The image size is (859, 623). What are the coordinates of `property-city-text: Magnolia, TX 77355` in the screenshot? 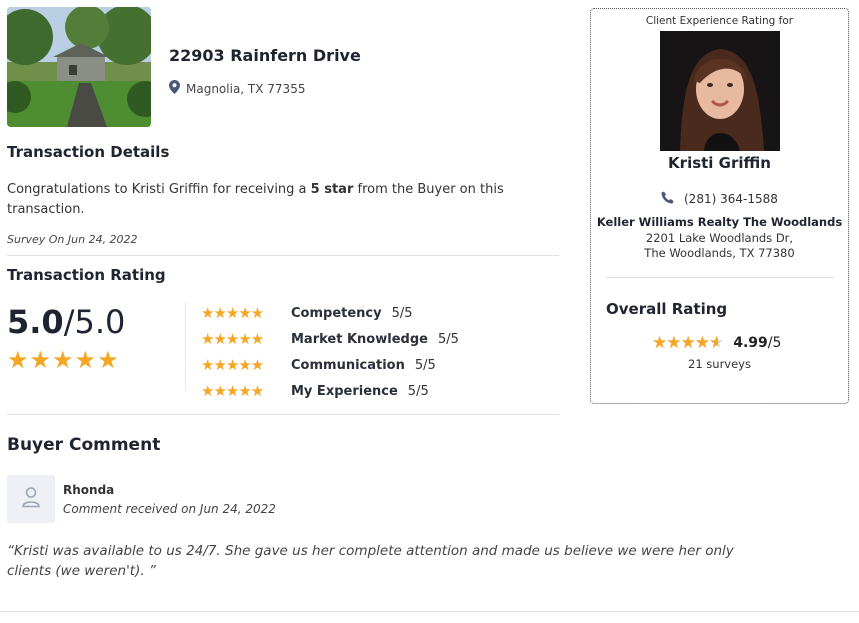 It's located at (246, 88).